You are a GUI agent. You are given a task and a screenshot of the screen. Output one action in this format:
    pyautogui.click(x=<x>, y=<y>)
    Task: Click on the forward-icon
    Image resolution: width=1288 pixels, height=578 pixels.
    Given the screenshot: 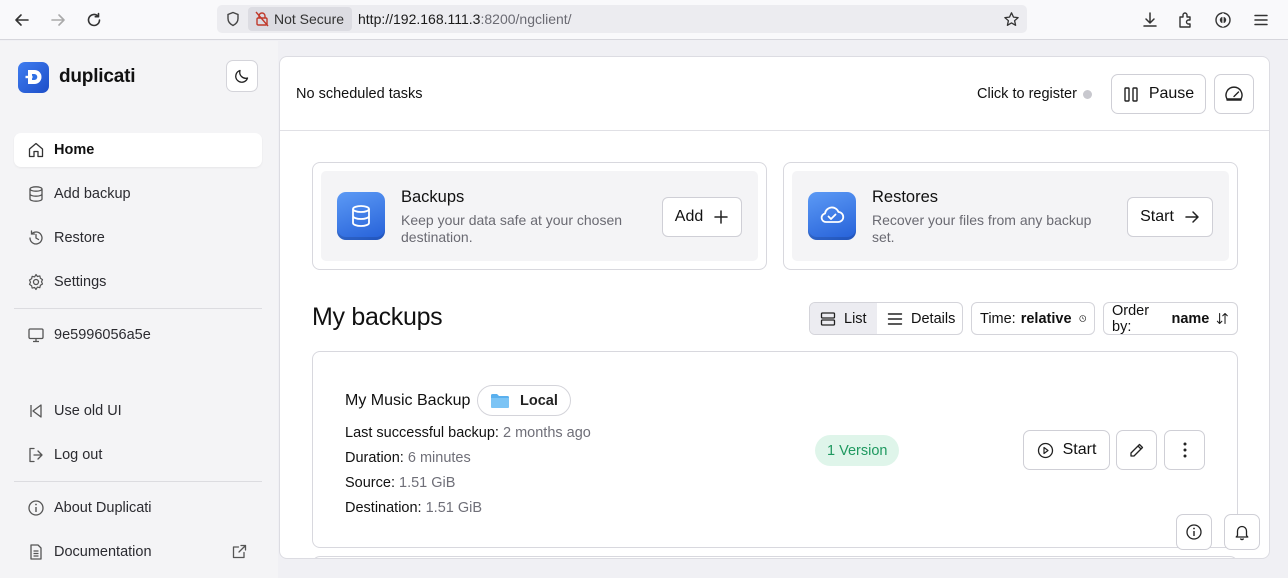 What is the action you would take?
    pyautogui.click(x=58, y=20)
    